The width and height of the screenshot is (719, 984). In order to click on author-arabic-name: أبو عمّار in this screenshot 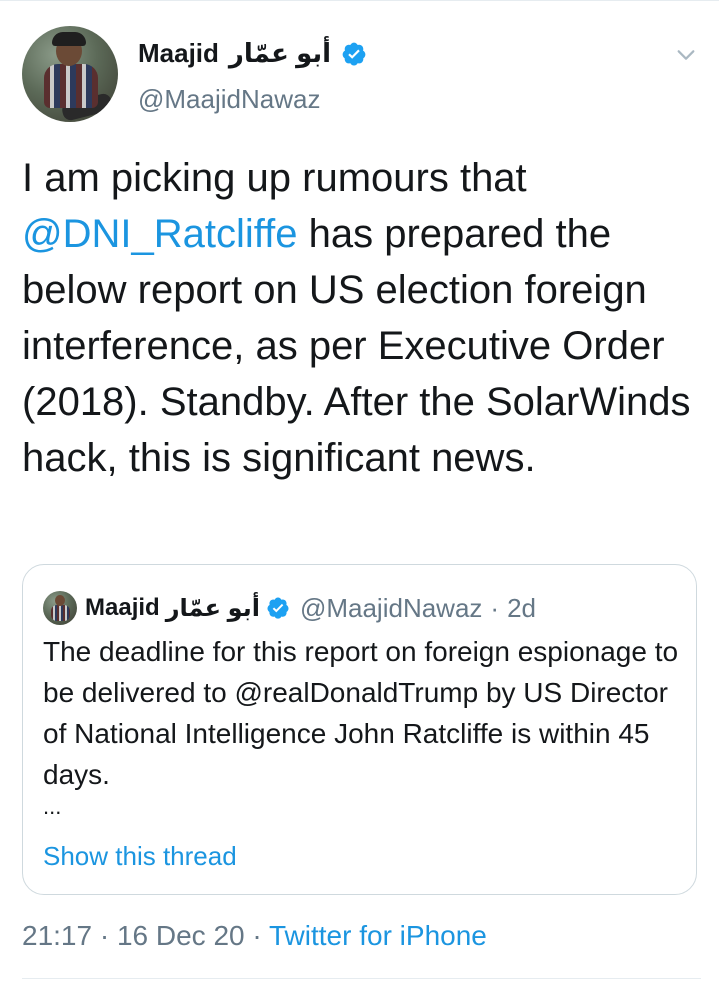, I will do `click(280, 53)`.